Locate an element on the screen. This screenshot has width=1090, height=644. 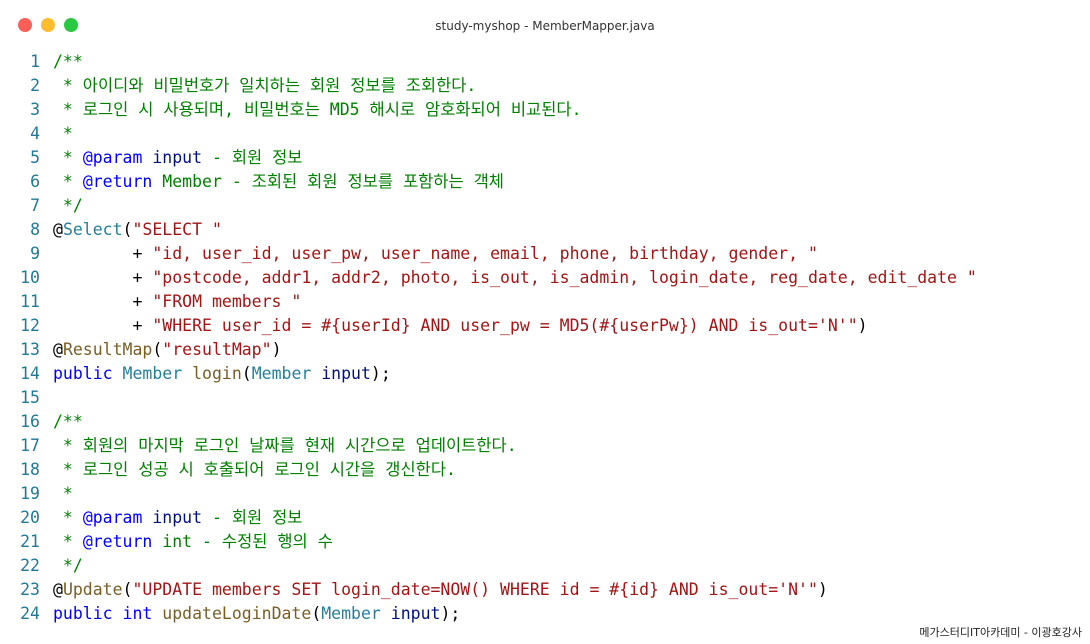
line-number: 9 is located at coordinates (35, 253).